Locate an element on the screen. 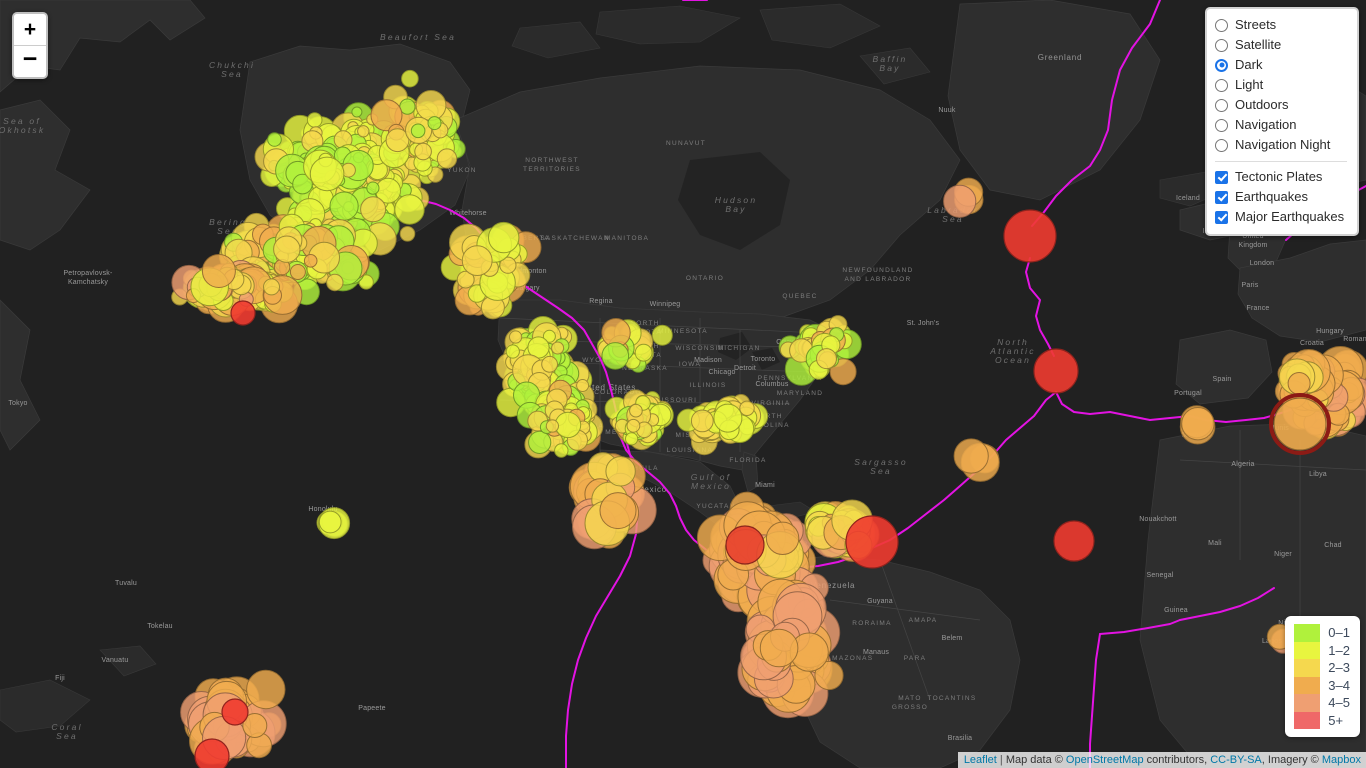  contributors-text: contributors, is located at coordinates (1177, 760).